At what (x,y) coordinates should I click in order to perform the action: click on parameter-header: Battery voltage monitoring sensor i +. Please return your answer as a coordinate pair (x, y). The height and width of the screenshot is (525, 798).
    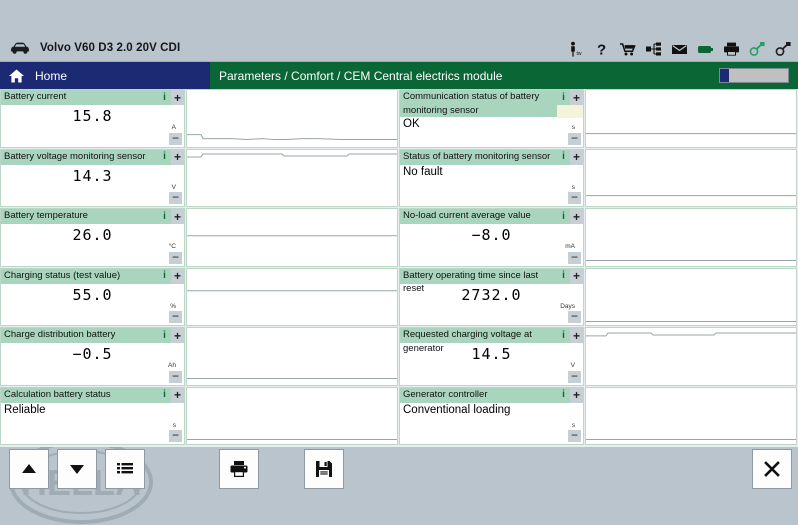
    Looking at the image, I should click on (92, 157).